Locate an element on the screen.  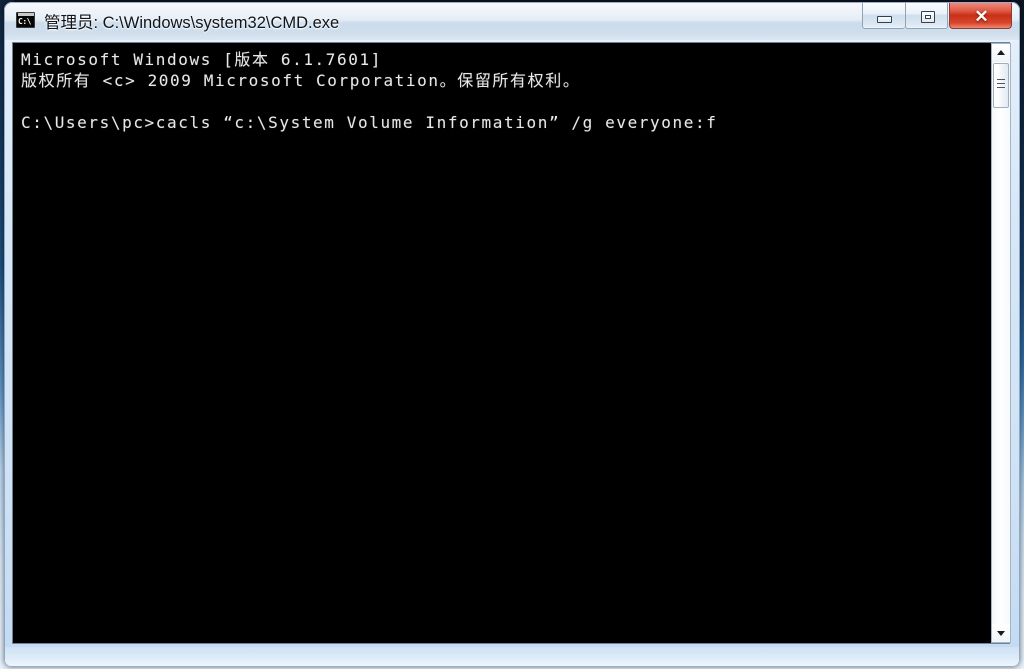
cmd-icon-label: C:\ is located at coordinates (24, 21).